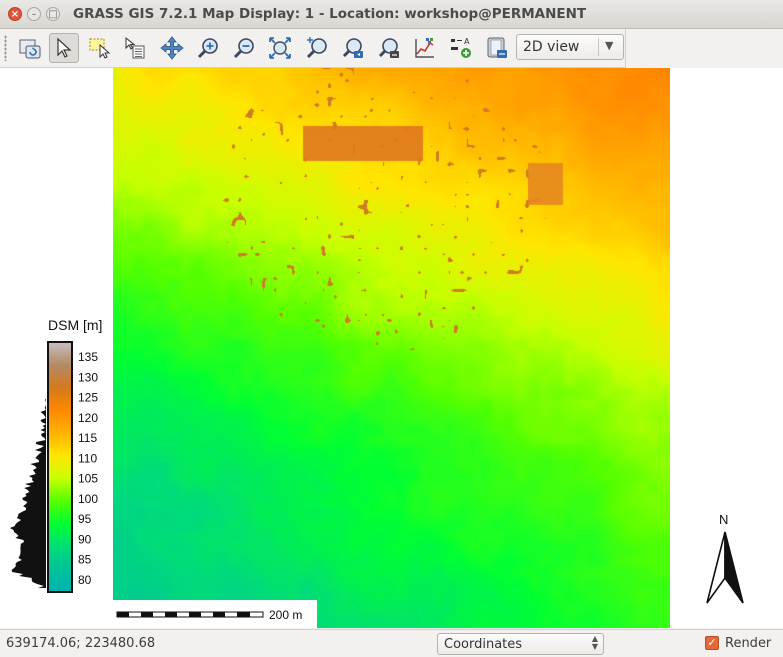 This screenshot has width=783, height=657. What do you see at coordinates (467, 41) in the screenshot?
I see `svg-text: A` at bounding box center [467, 41].